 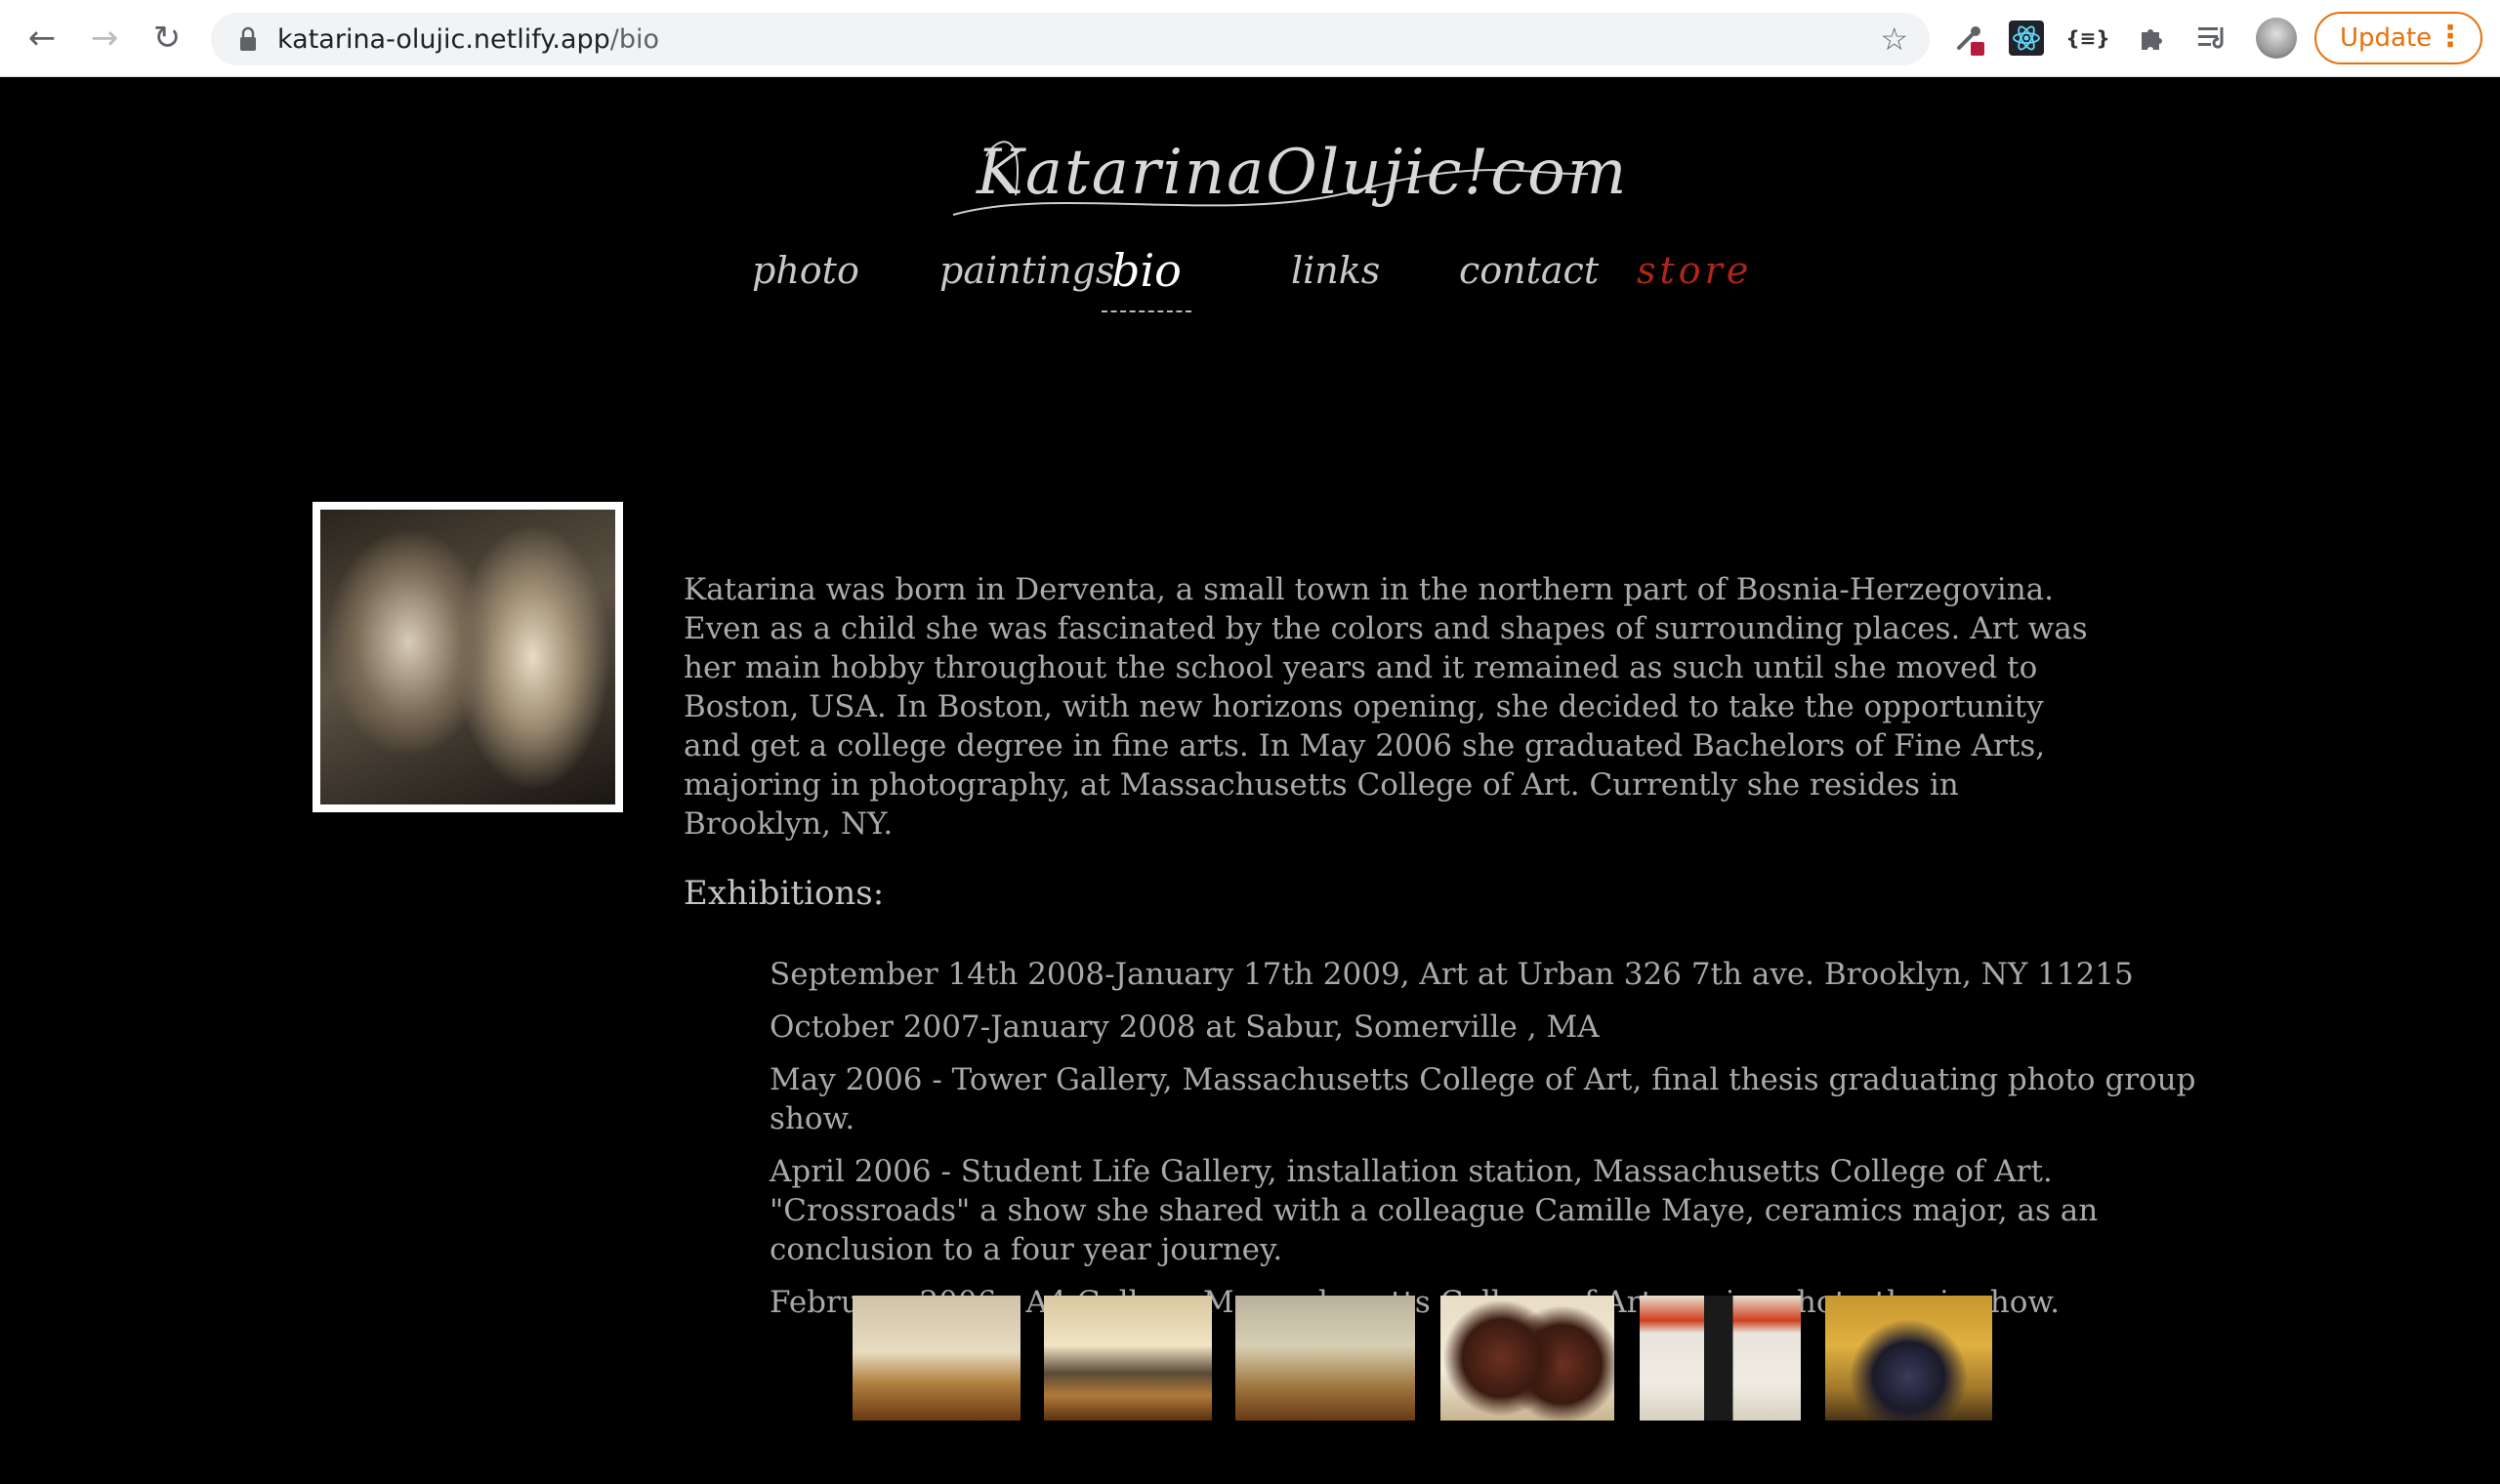 I want to click on nav-photo: photo, so click(x=805, y=283).